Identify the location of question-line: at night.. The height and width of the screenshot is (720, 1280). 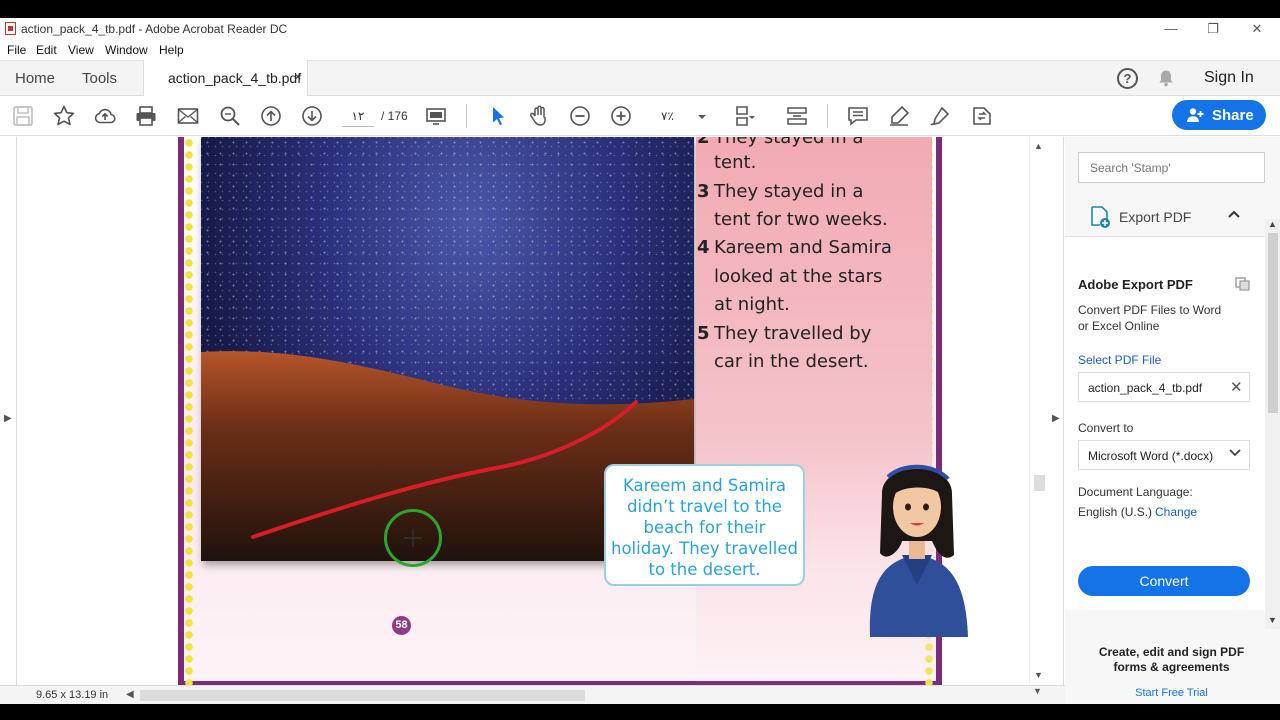
(752, 304).